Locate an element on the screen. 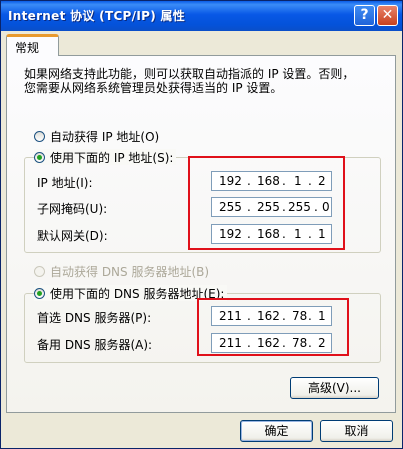  tab-general-label: 常规 is located at coordinates (27, 48).